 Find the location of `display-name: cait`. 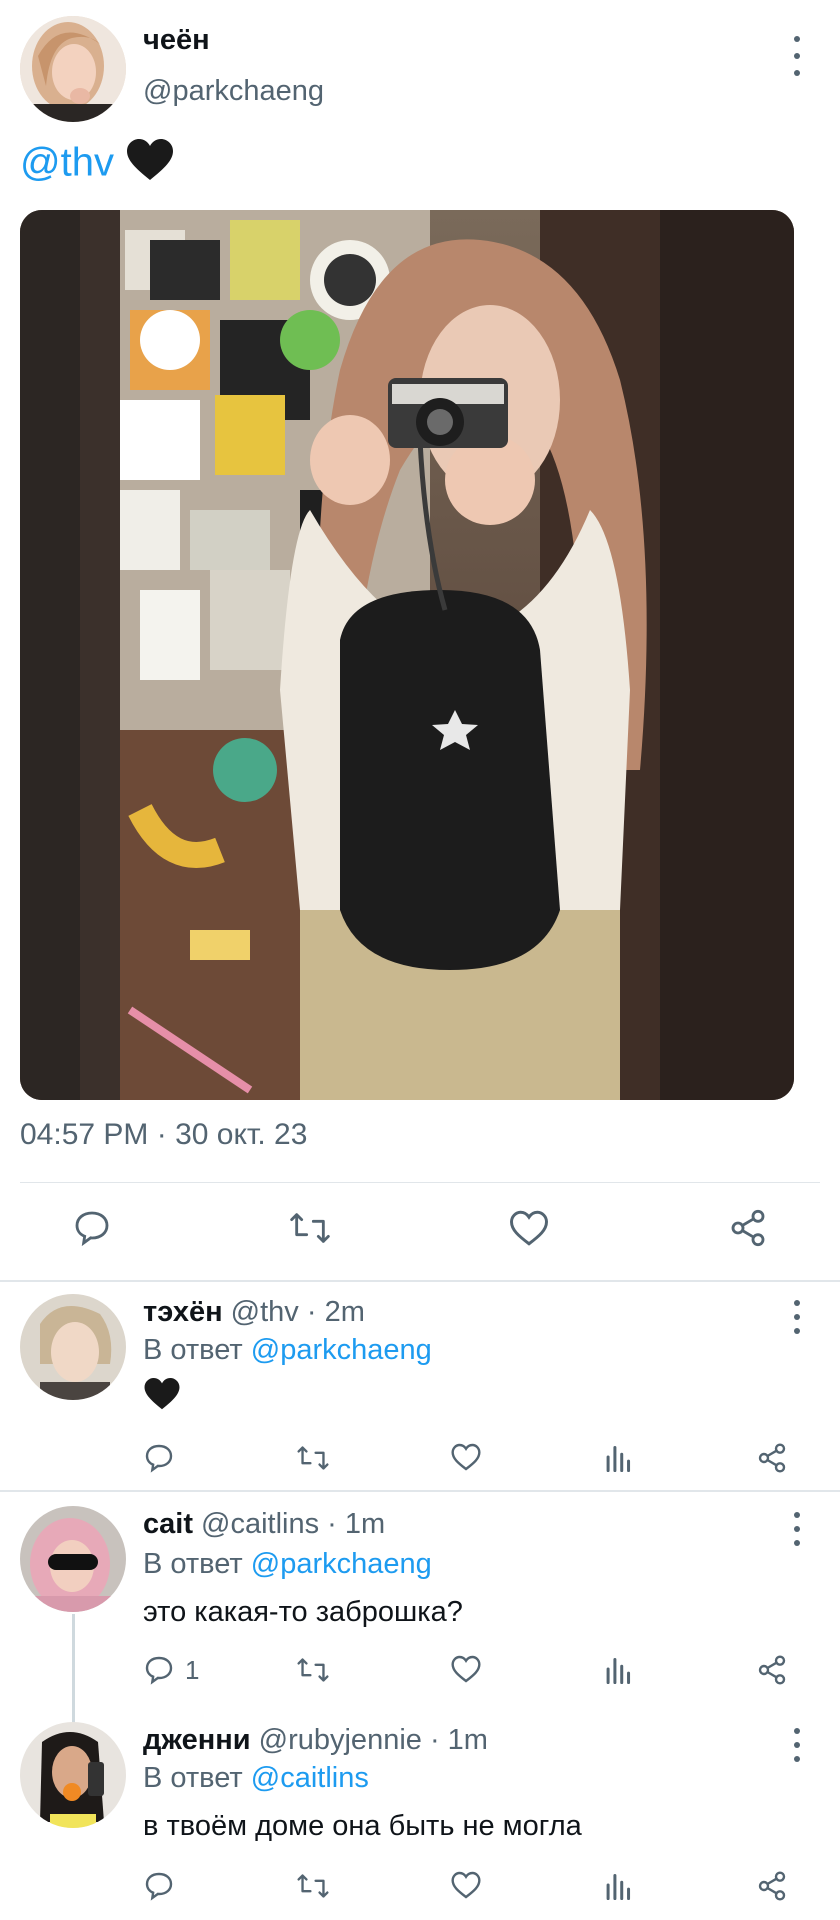

display-name: cait is located at coordinates (168, 1524).